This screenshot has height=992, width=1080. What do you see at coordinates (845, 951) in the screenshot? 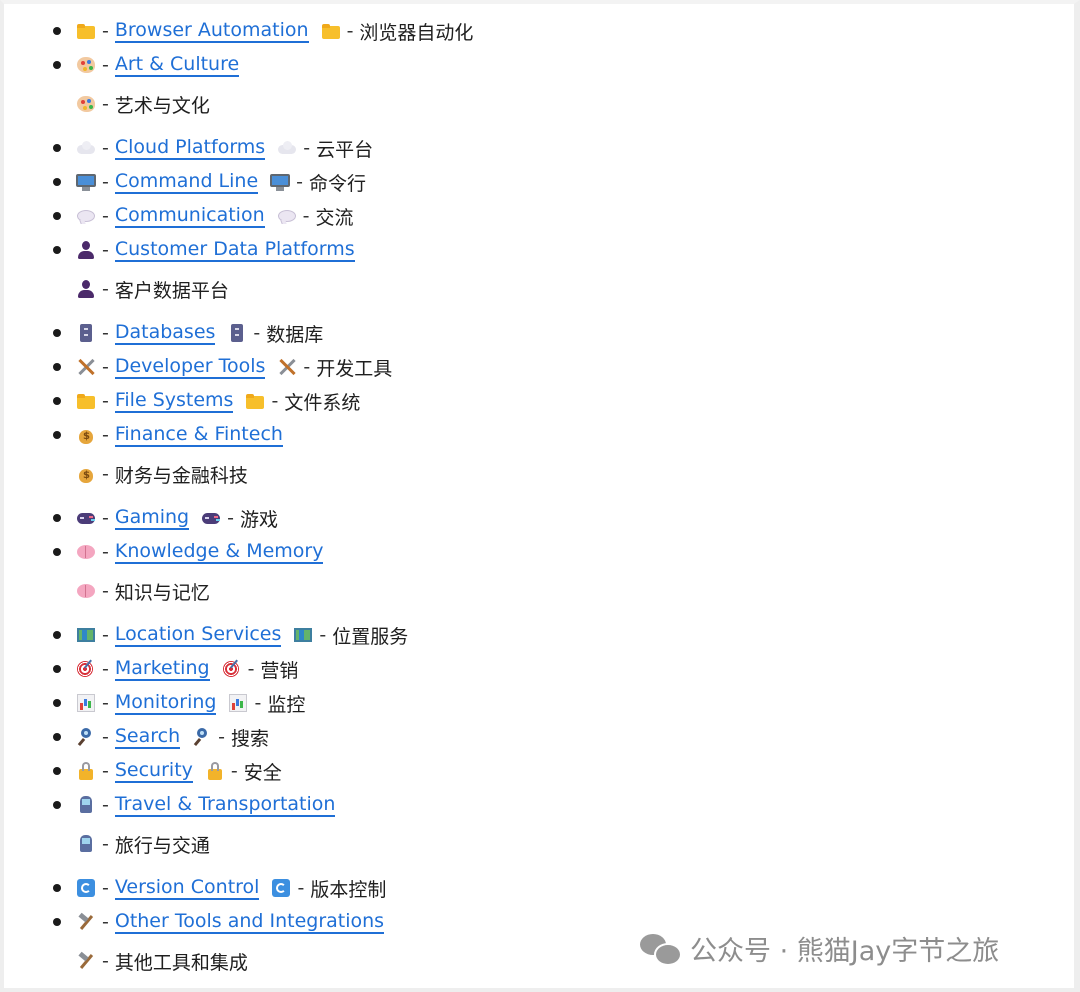
I see `watermark-text: 公众号 · 熊猫Jay字节之旅` at bounding box center [845, 951].